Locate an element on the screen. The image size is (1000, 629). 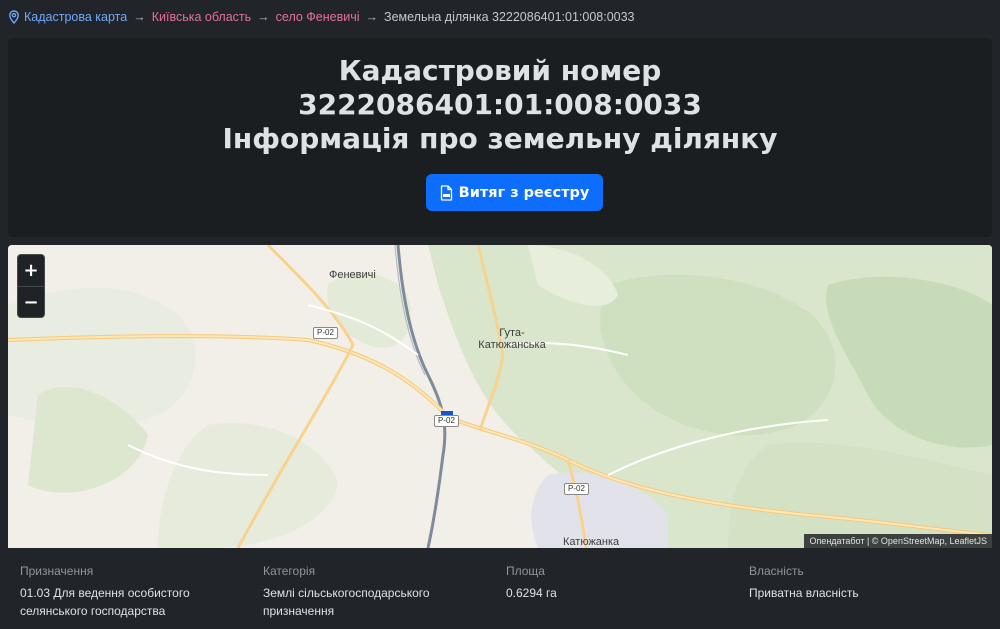
map-zoom-control: + − is located at coordinates (31, 286).